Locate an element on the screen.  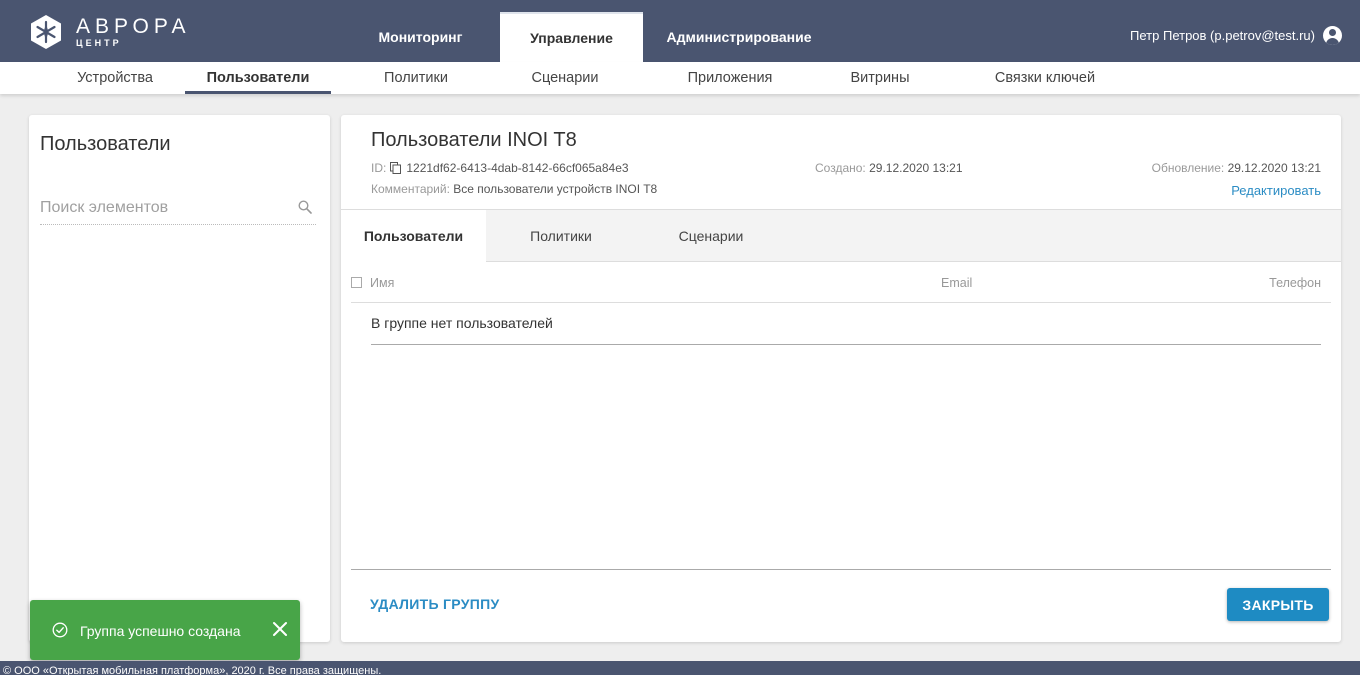
column-email: Email is located at coordinates (956, 283).